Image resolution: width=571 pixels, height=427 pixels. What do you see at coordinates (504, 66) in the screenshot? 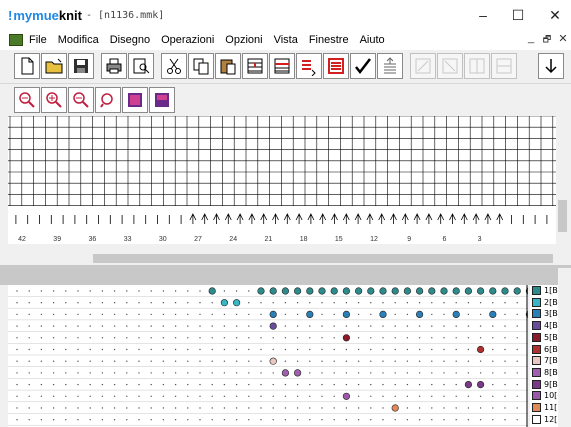
I see `tool-d-icon` at bounding box center [504, 66].